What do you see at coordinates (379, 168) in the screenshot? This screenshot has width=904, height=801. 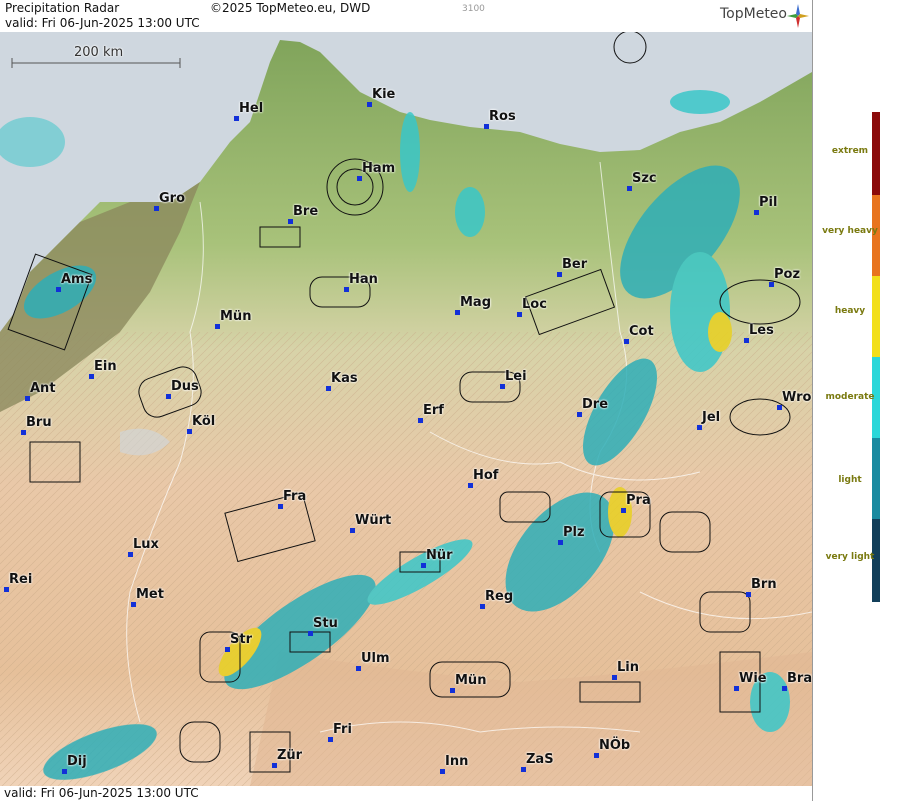 I see `city-label: Ham` at bounding box center [379, 168].